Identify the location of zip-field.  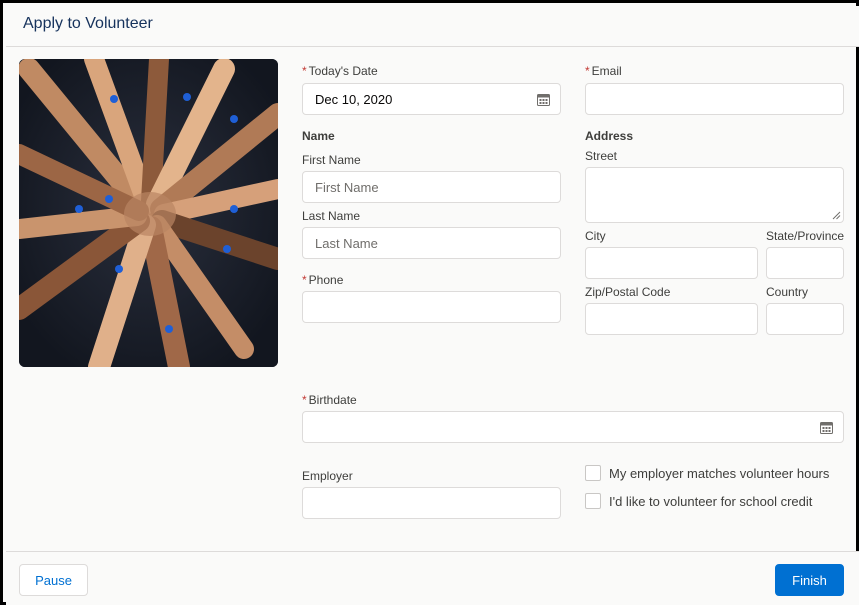
(671, 319).